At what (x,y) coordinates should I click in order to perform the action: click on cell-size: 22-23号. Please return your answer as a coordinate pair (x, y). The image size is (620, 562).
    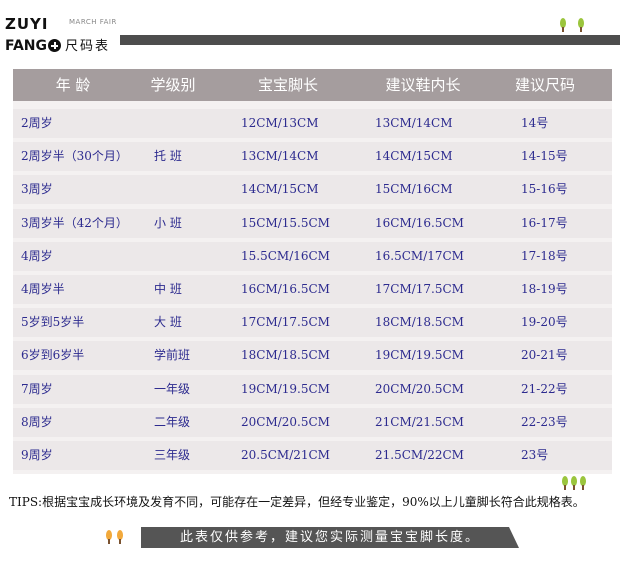
    Looking at the image, I should click on (544, 421).